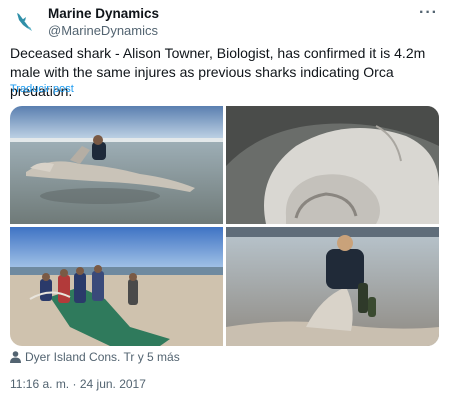  What do you see at coordinates (113, 384) in the screenshot?
I see `tweet-date: 24 jun. 2017` at bounding box center [113, 384].